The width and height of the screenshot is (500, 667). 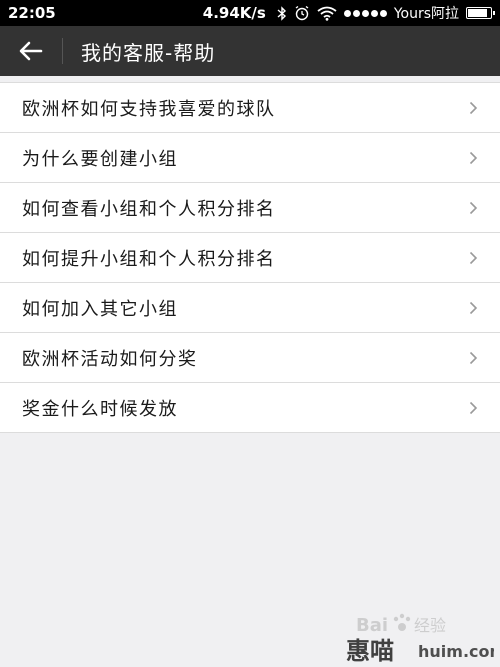 I want to click on help-item-label: 欧洲杯如何支持我喜爱的球队, so click(x=149, y=109).